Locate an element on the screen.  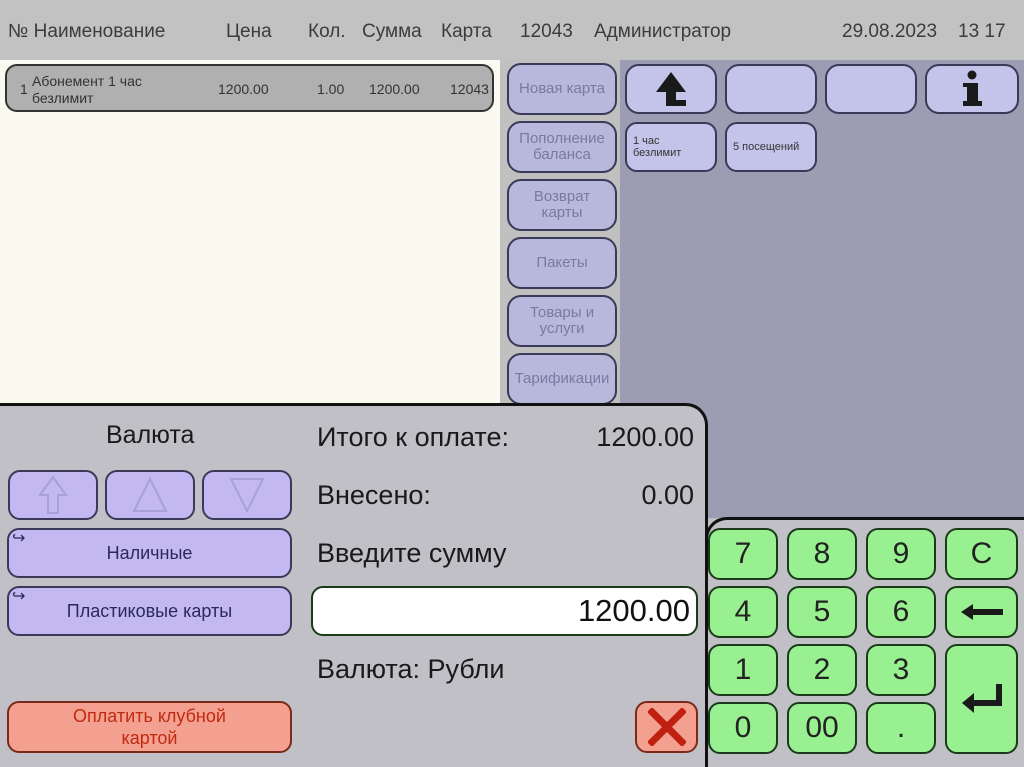
card-payment-button: ↪ Пластиковые карты is located at coordinates (149, 611).